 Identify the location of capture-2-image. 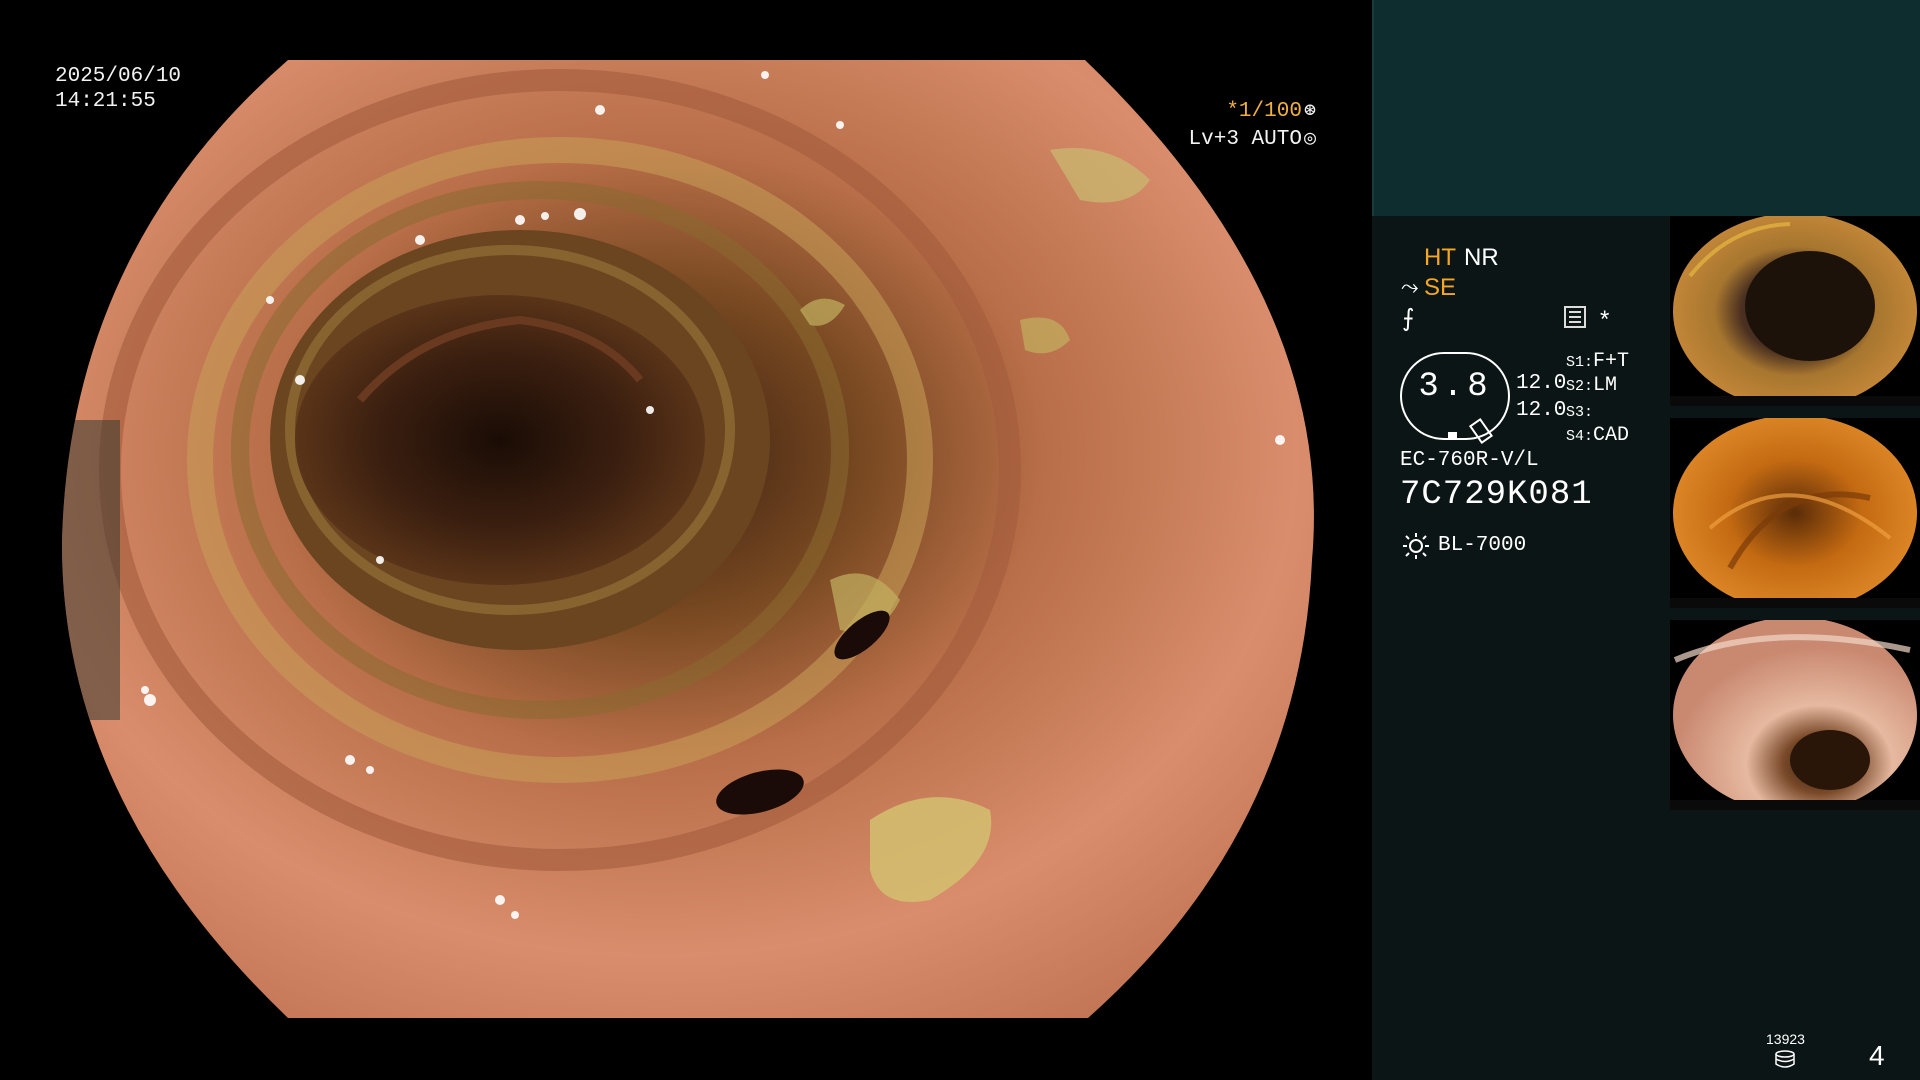
(1795, 513).